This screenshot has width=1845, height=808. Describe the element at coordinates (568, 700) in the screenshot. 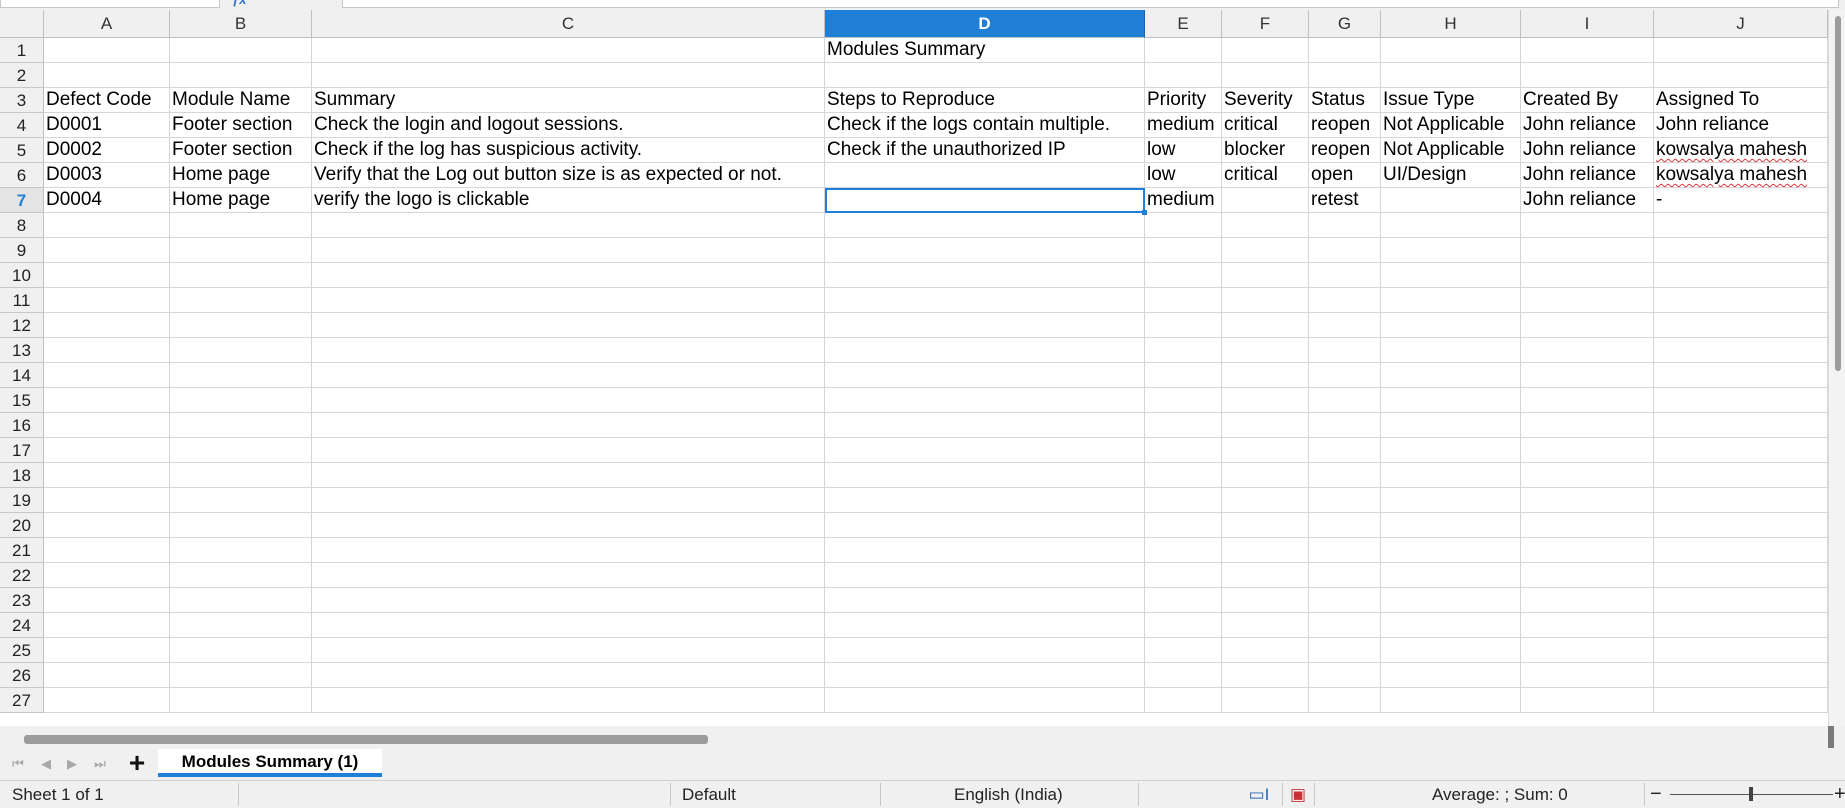

I see `cell-c27` at that location.